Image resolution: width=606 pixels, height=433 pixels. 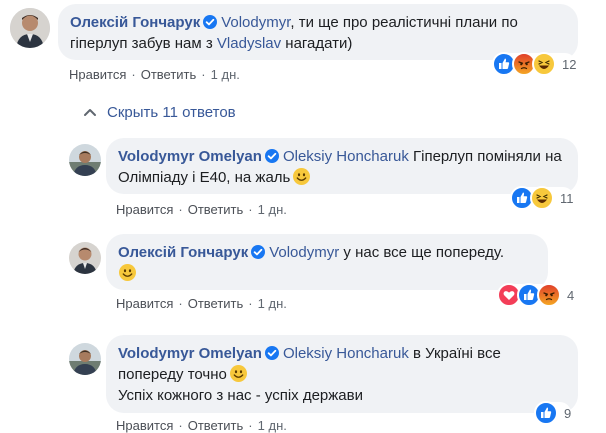 I want to click on reaction-count: 12, so click(x=569, y=64).